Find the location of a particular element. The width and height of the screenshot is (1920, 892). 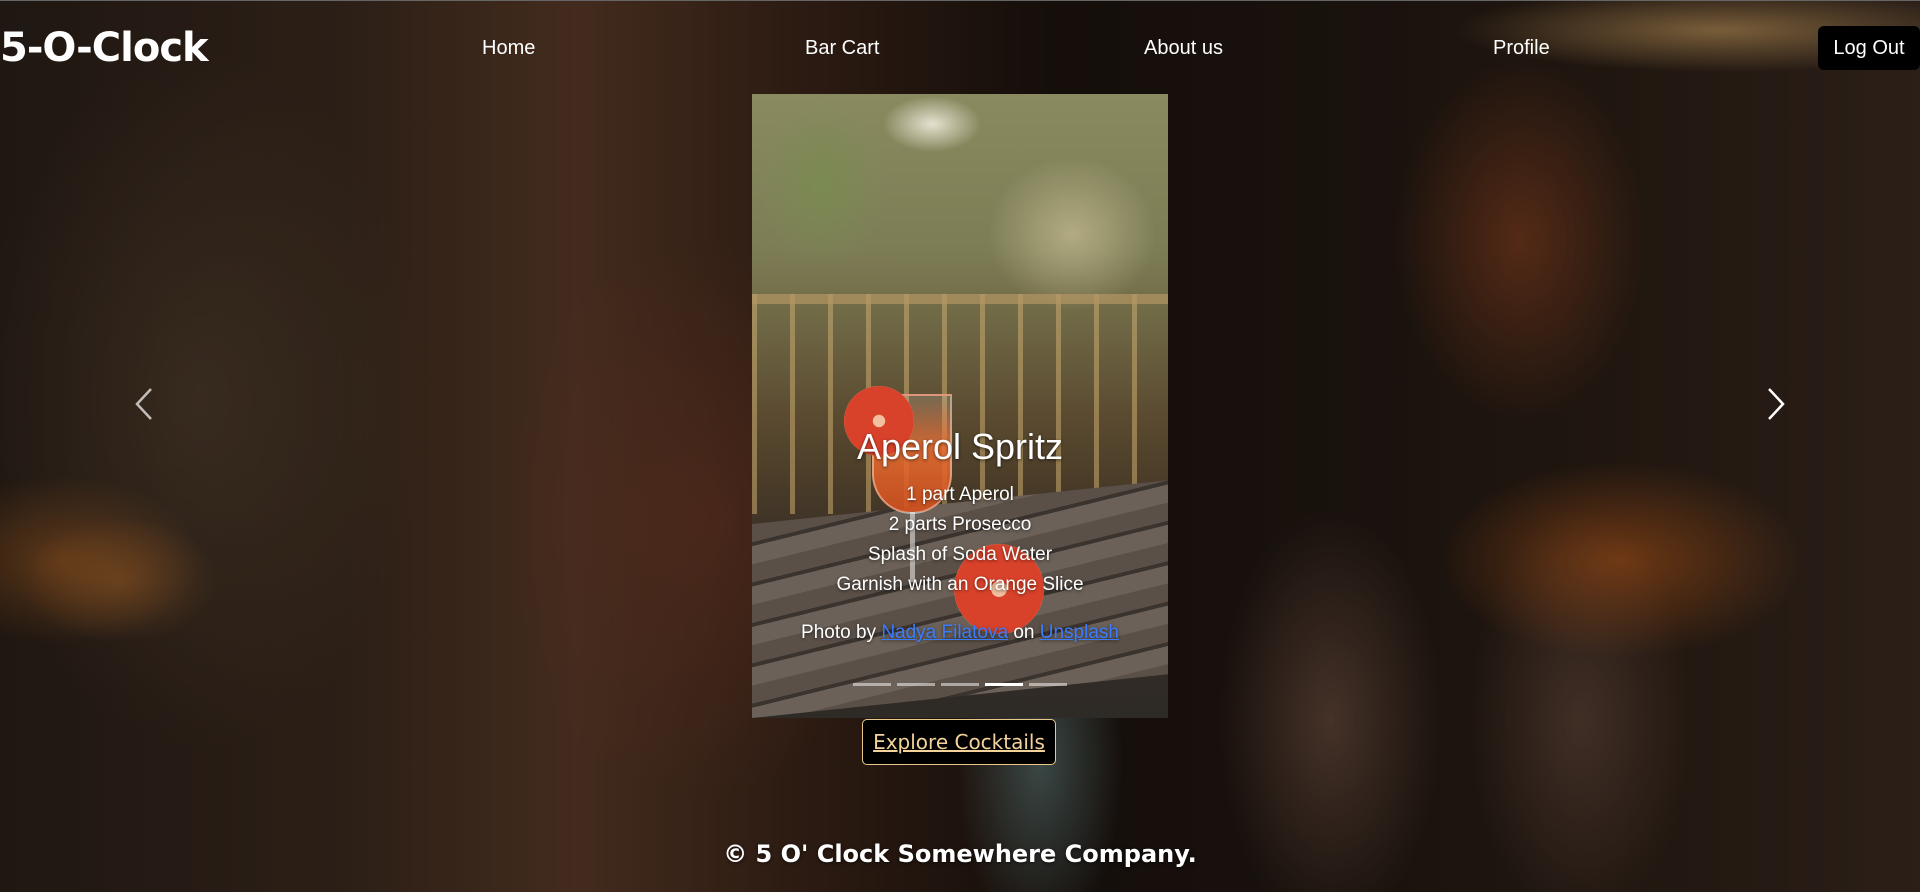

carousel-indicators is located at coordinates (960, 684).